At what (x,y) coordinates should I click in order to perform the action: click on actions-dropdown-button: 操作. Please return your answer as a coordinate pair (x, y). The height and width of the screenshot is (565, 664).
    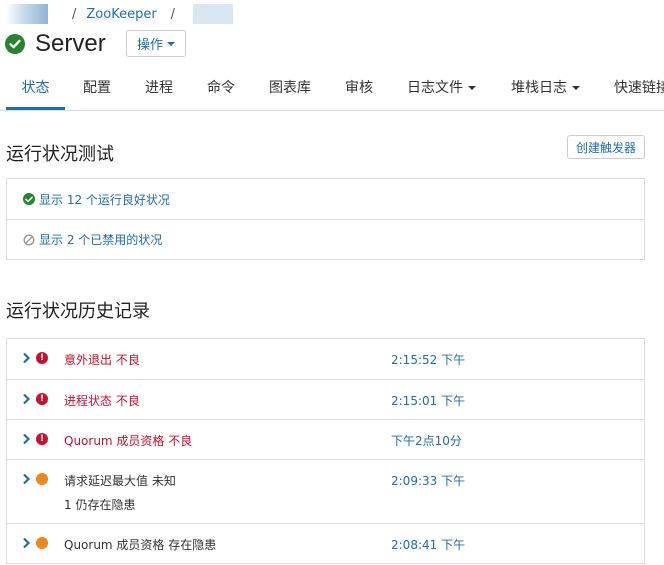
    Looking at the image, I should click on (156, 43).